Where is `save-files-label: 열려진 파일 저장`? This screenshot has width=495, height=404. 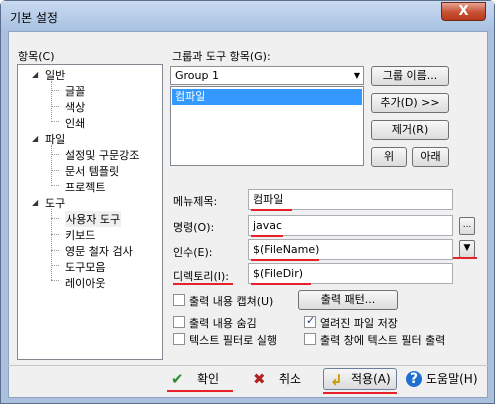
save-files-label: 열려진 파일 저장 is located at coordinates (359, 323).